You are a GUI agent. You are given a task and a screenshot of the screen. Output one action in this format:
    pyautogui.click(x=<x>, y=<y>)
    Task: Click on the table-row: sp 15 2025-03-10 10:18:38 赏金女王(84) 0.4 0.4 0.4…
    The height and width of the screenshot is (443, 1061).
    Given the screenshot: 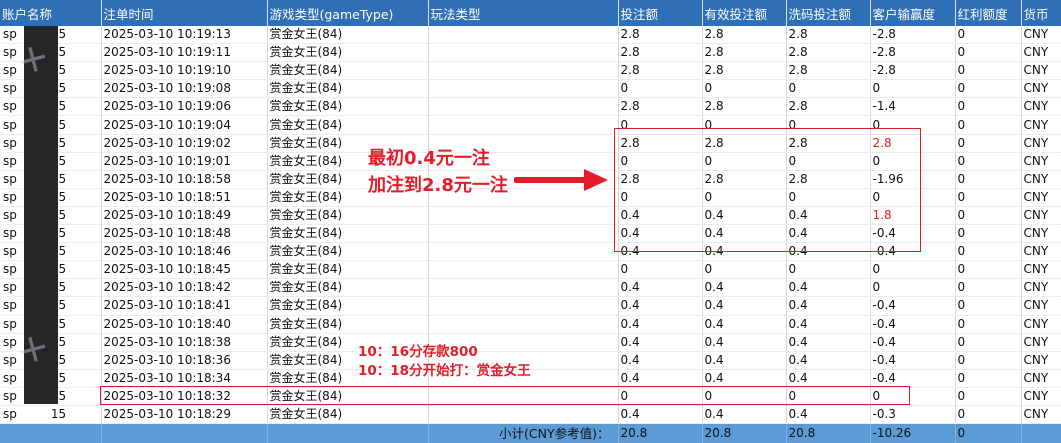 What is the action you would take?
    pyautogui.click(x=530, y=342)
    